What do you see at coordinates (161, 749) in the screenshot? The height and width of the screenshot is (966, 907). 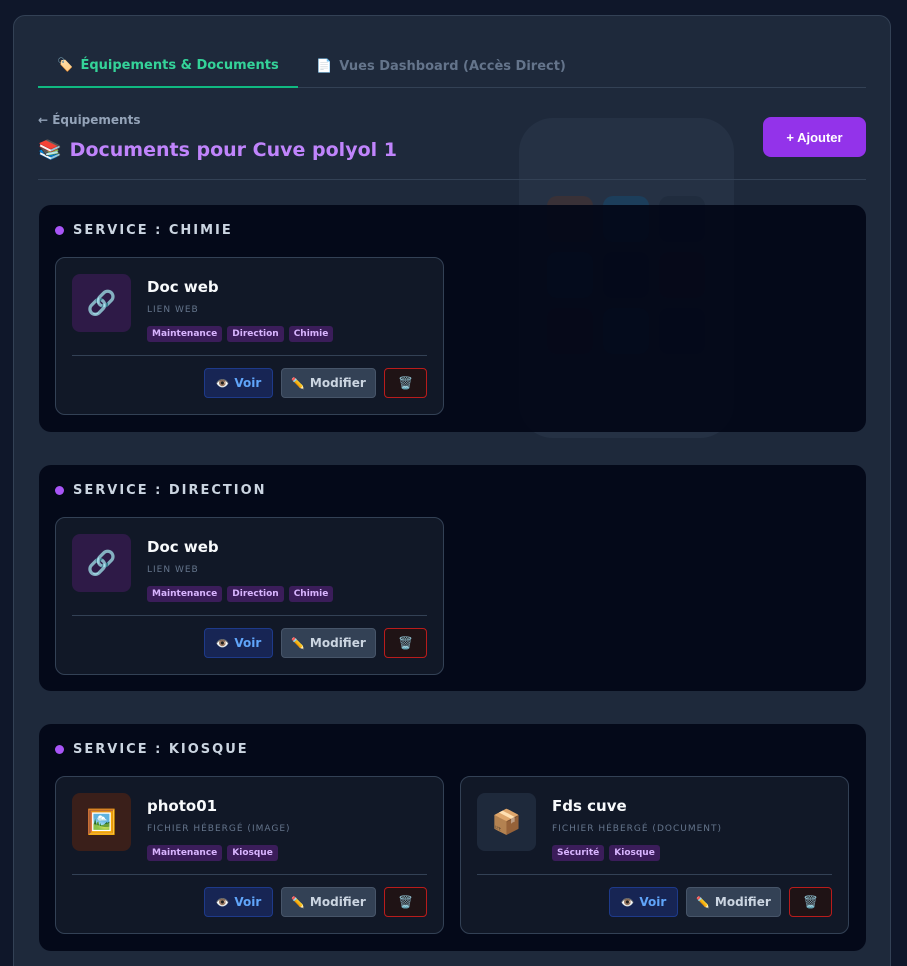 I see `section-title-text: SERVICE : KIOSQUE` at bounding box center [161, 749].